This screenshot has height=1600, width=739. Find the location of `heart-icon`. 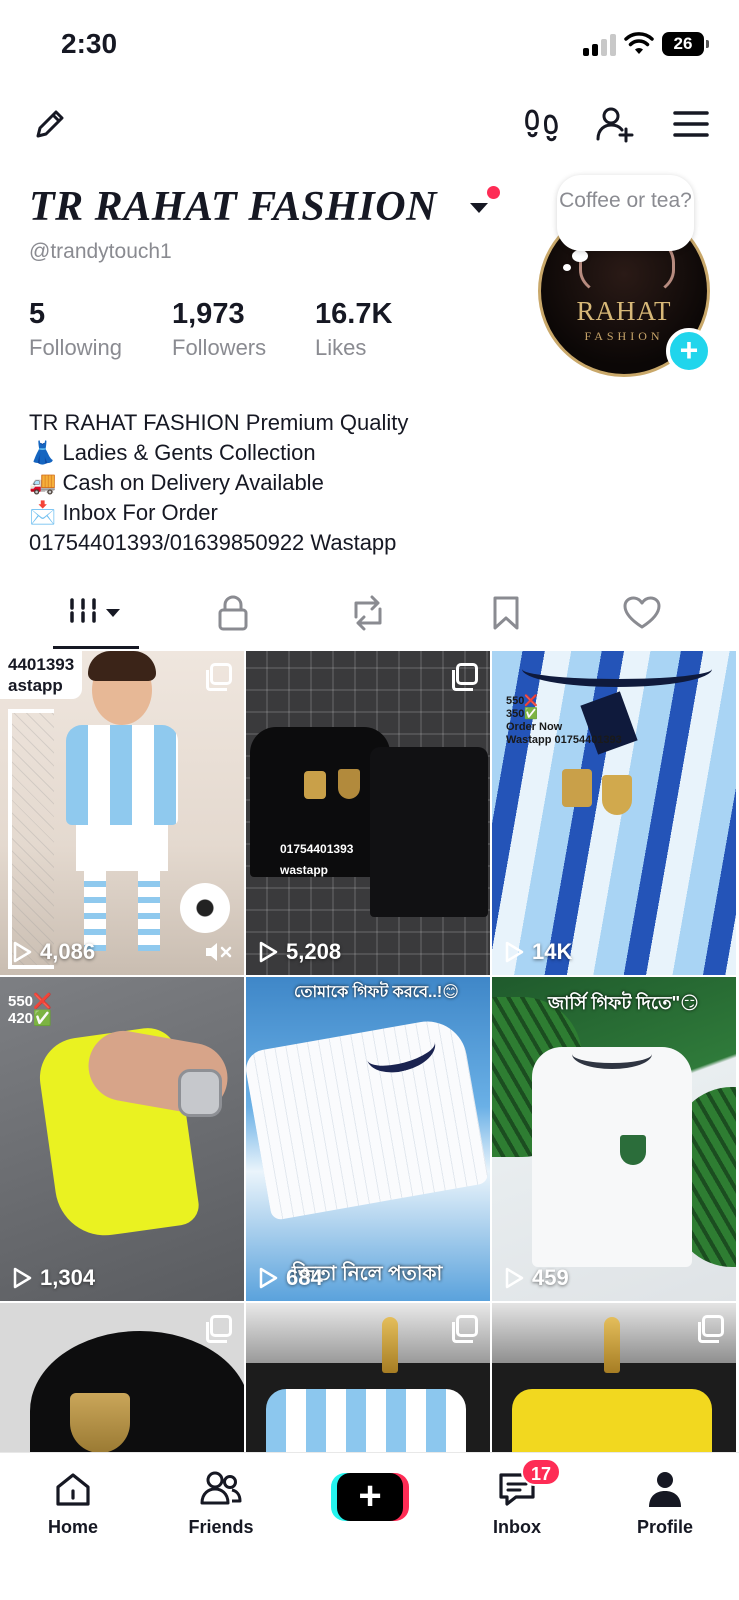

heart-icon is located at coordinates (642, 612).